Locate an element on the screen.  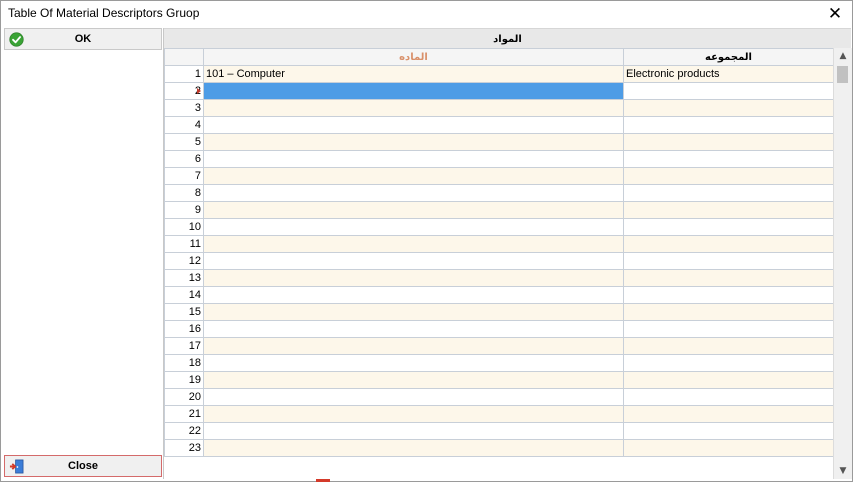
row-number: 11 is located at coordinates (184, 244).